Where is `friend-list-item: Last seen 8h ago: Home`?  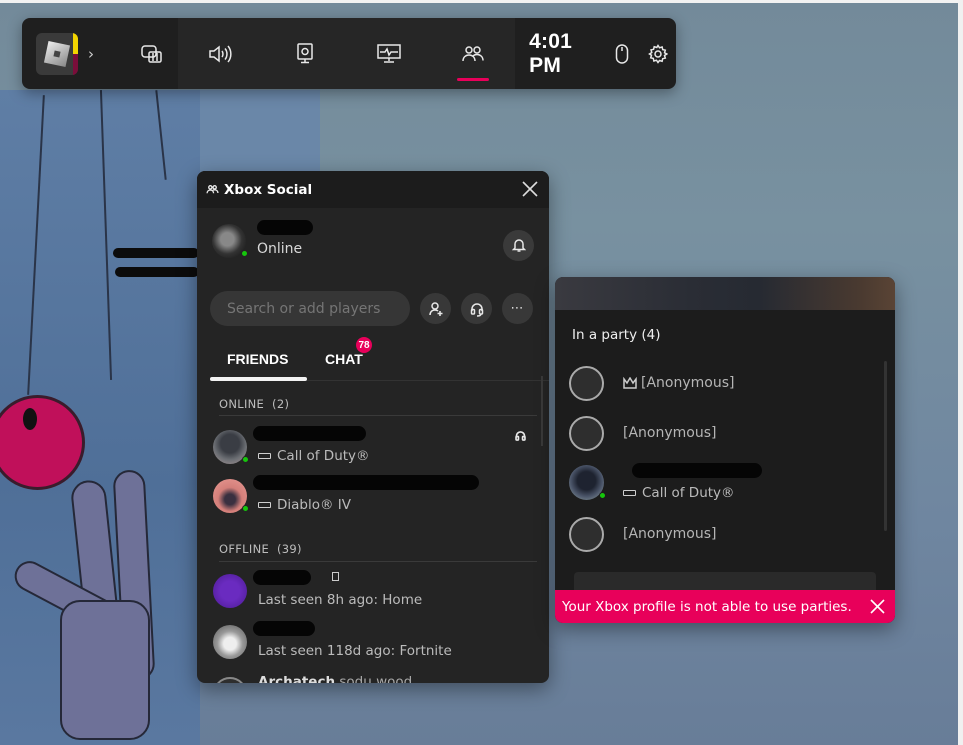 friend-list-item: Last seen 8h ago: Home is located at coordinates (375, 591).